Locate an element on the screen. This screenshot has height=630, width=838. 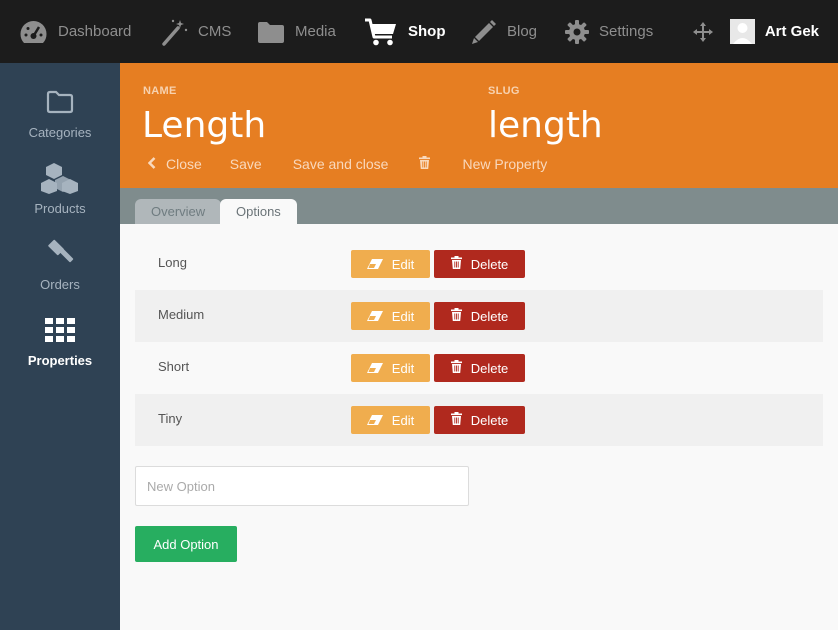
folder-icon is located at coordinates (271, 32).